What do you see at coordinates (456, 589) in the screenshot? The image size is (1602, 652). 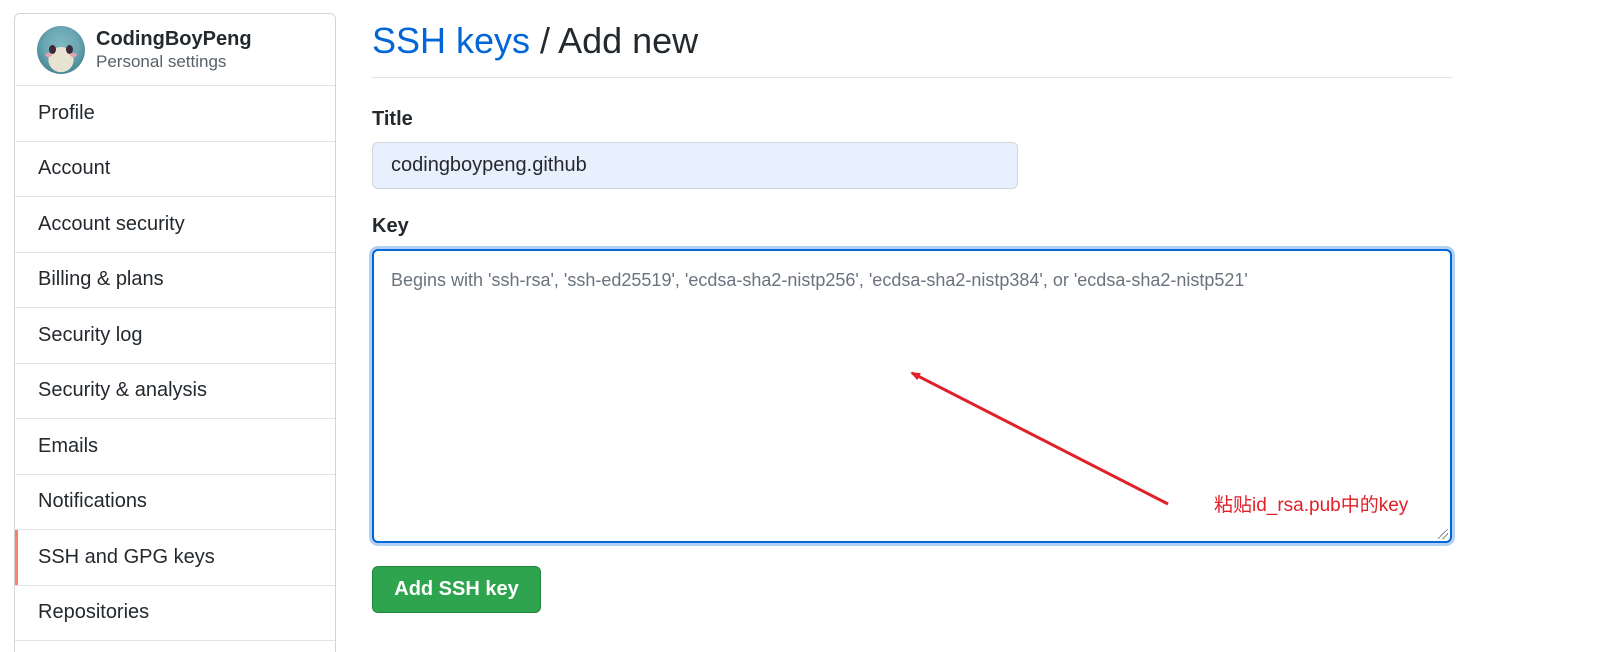 I see `add-ssh-key-button: Add SSH key` at bounding box center [456, 589].